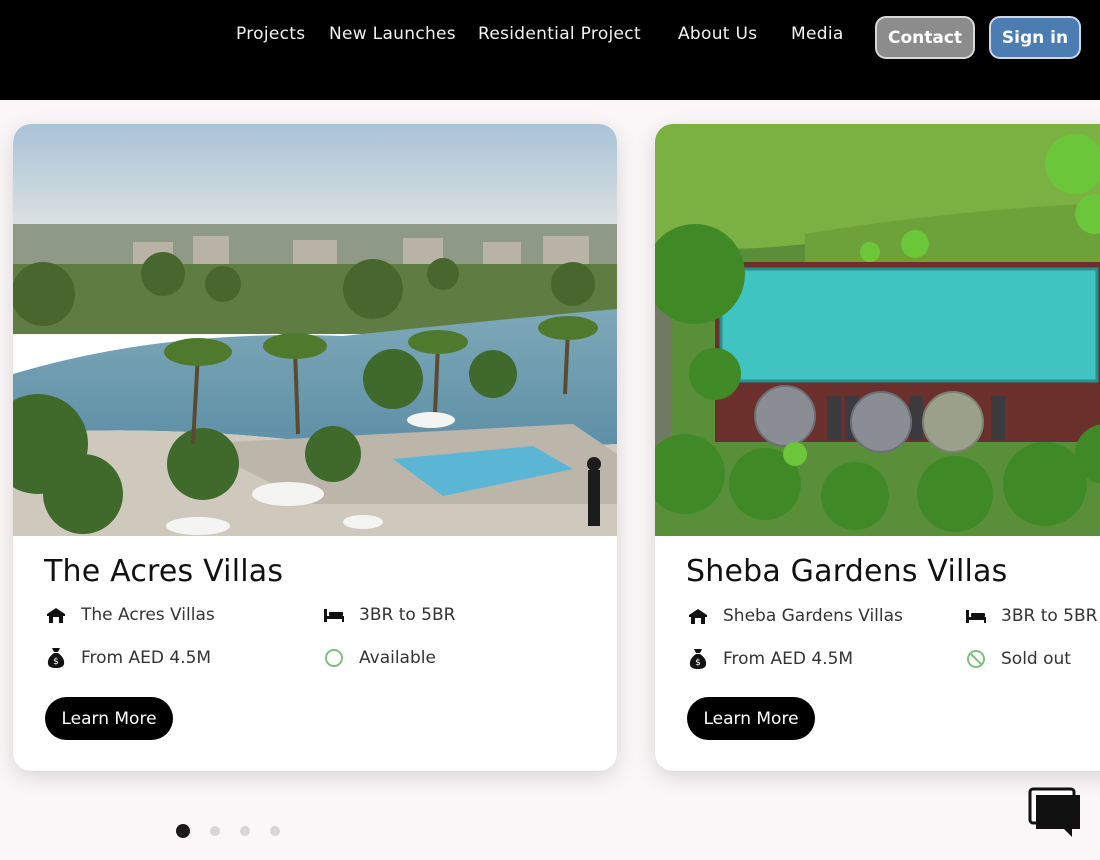 This screenshot has height=860, width=1100. I want to click on project-name-row: The Acres Villas, so click(130, 615).